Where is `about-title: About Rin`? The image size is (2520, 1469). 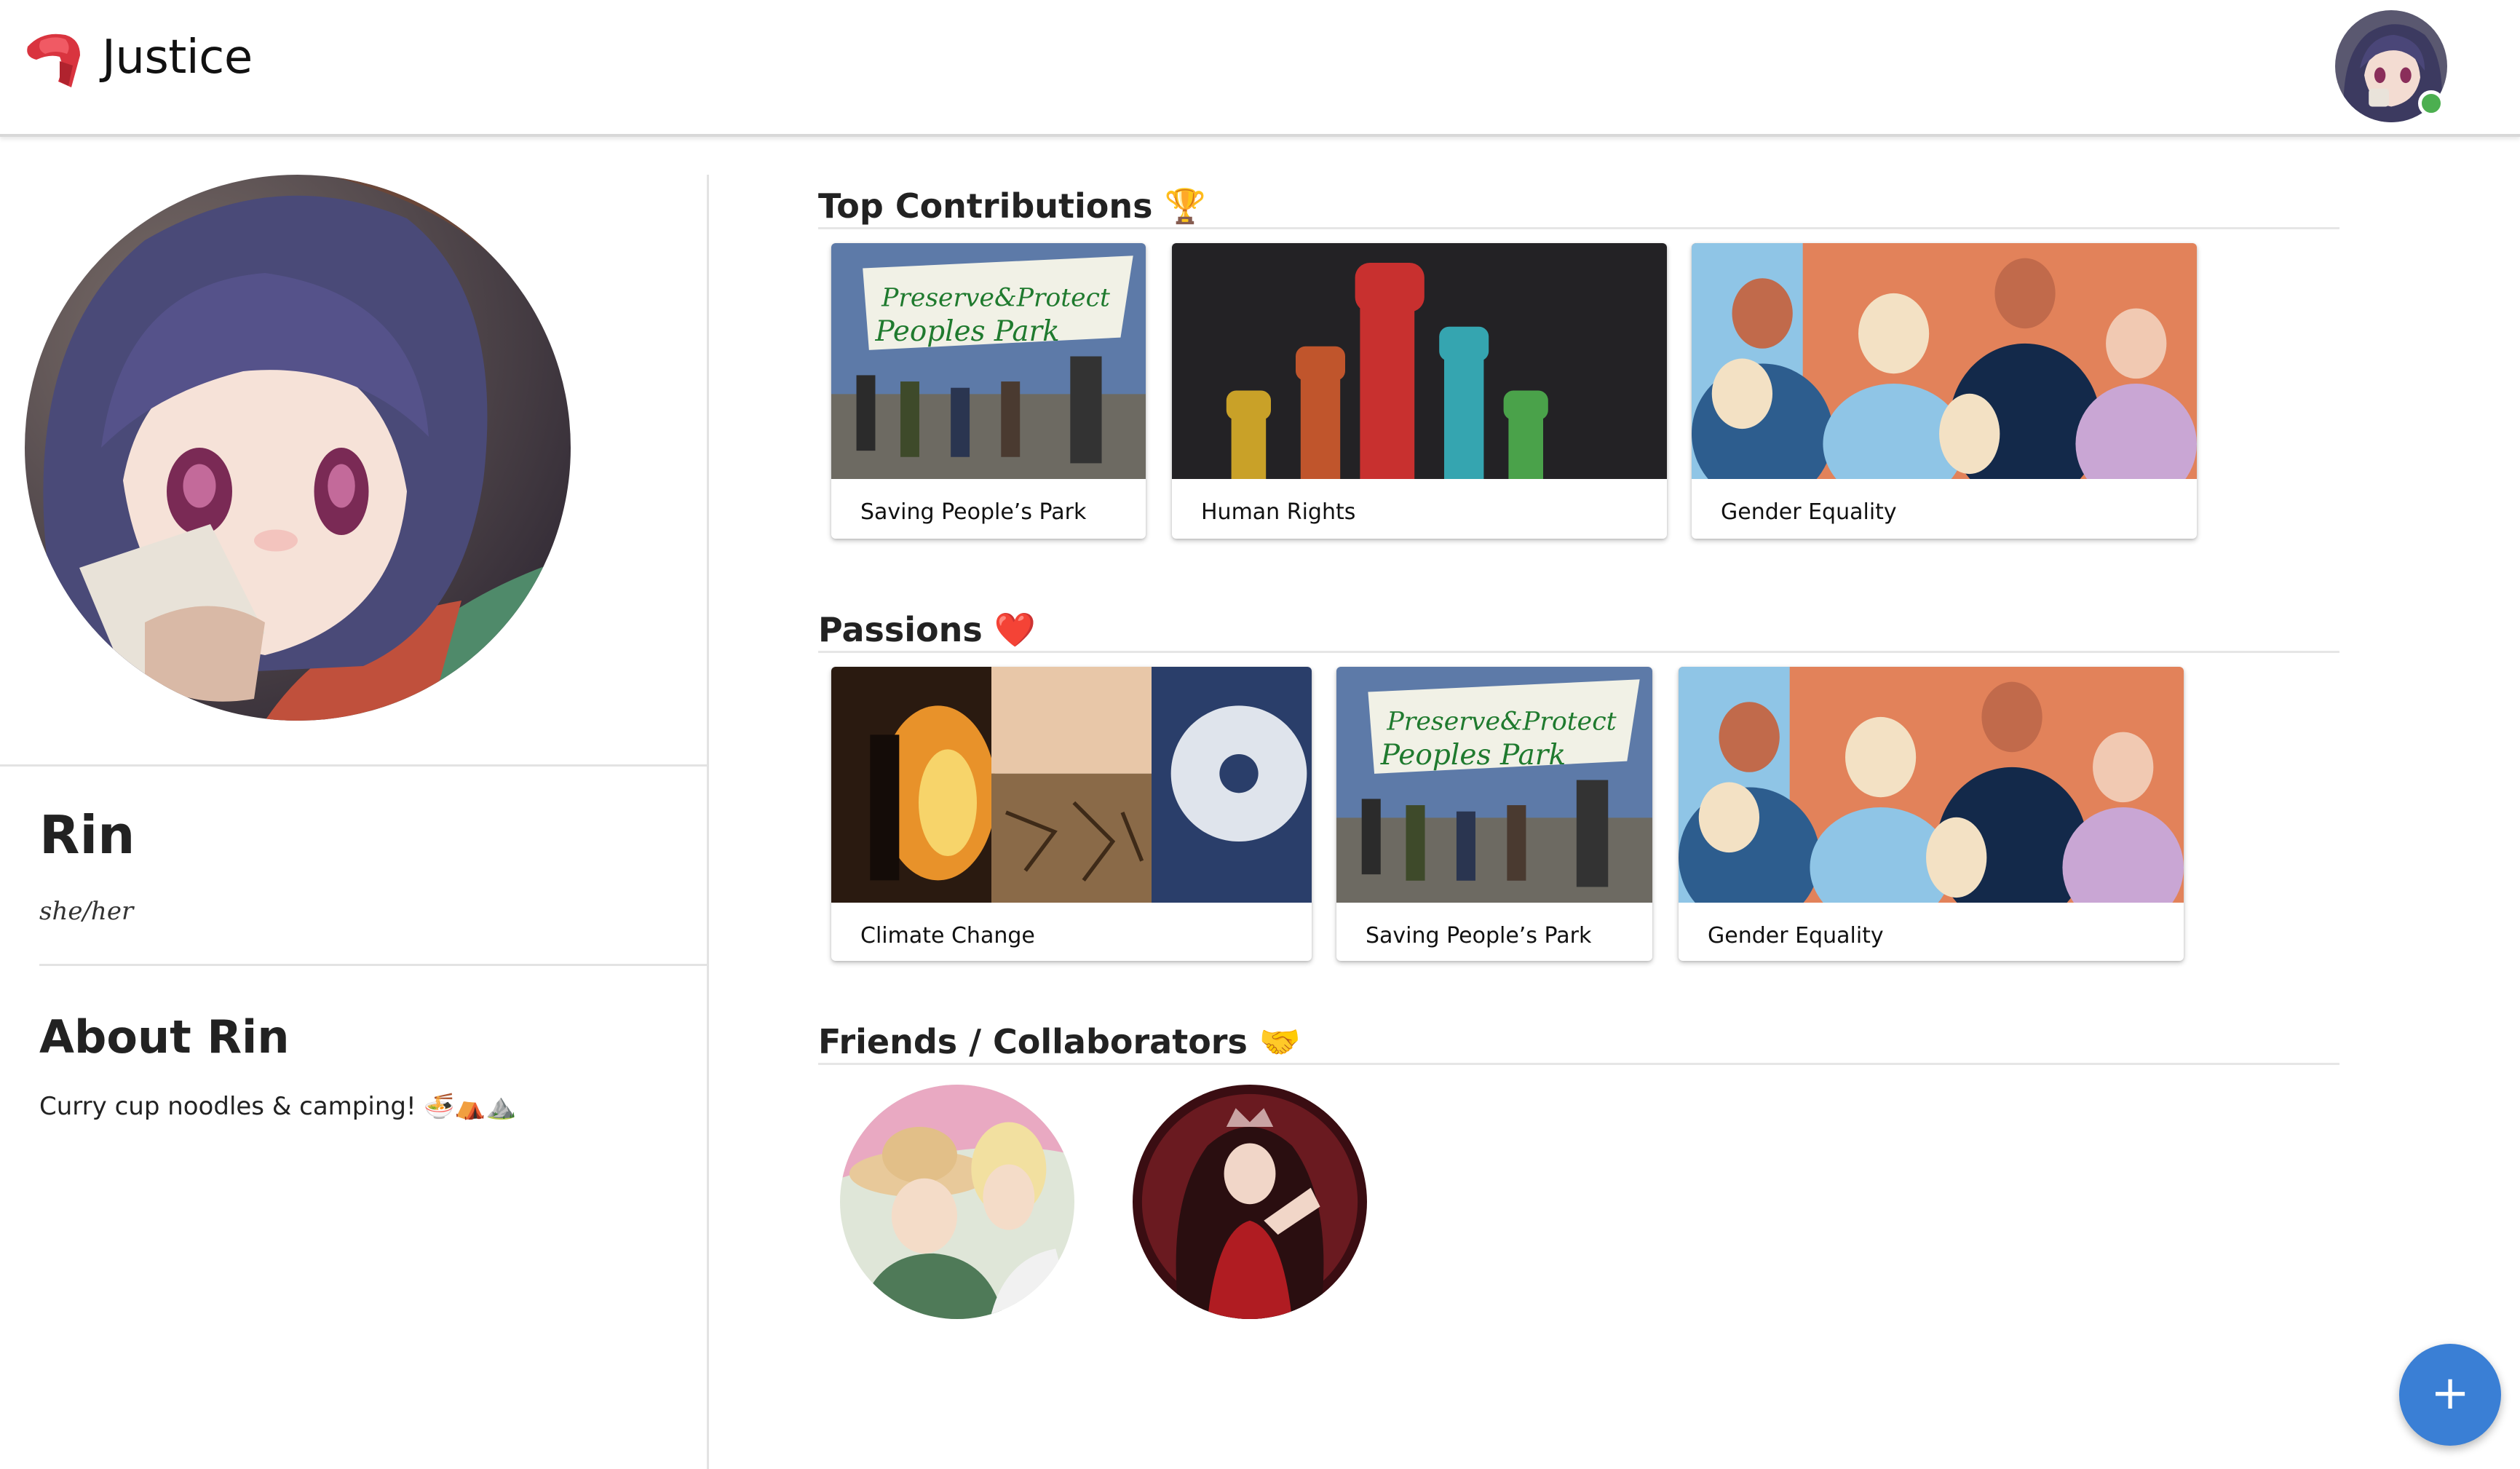 about-title: About Rin is located at coordinates (164, 1037).